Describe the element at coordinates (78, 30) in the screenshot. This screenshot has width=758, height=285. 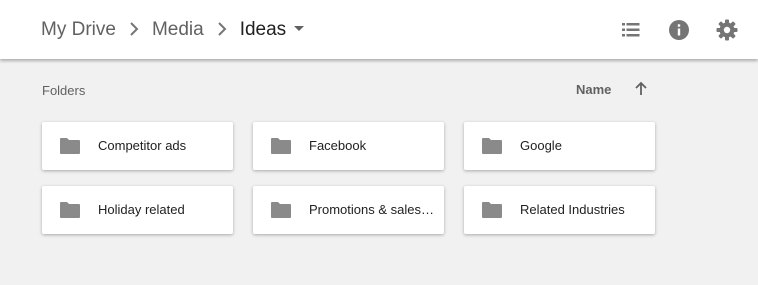
I see `breadcrumb-my-drive: My Drive` at that location.